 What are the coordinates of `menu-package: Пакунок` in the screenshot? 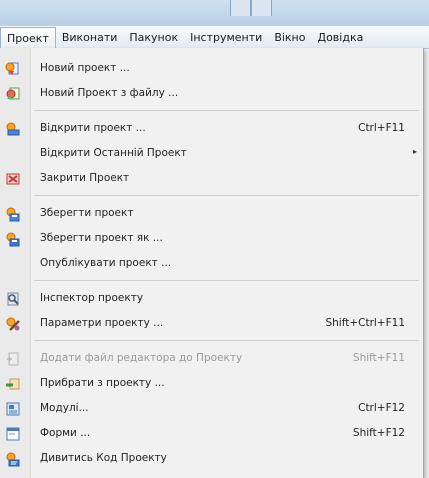 It's located at (153, 37).